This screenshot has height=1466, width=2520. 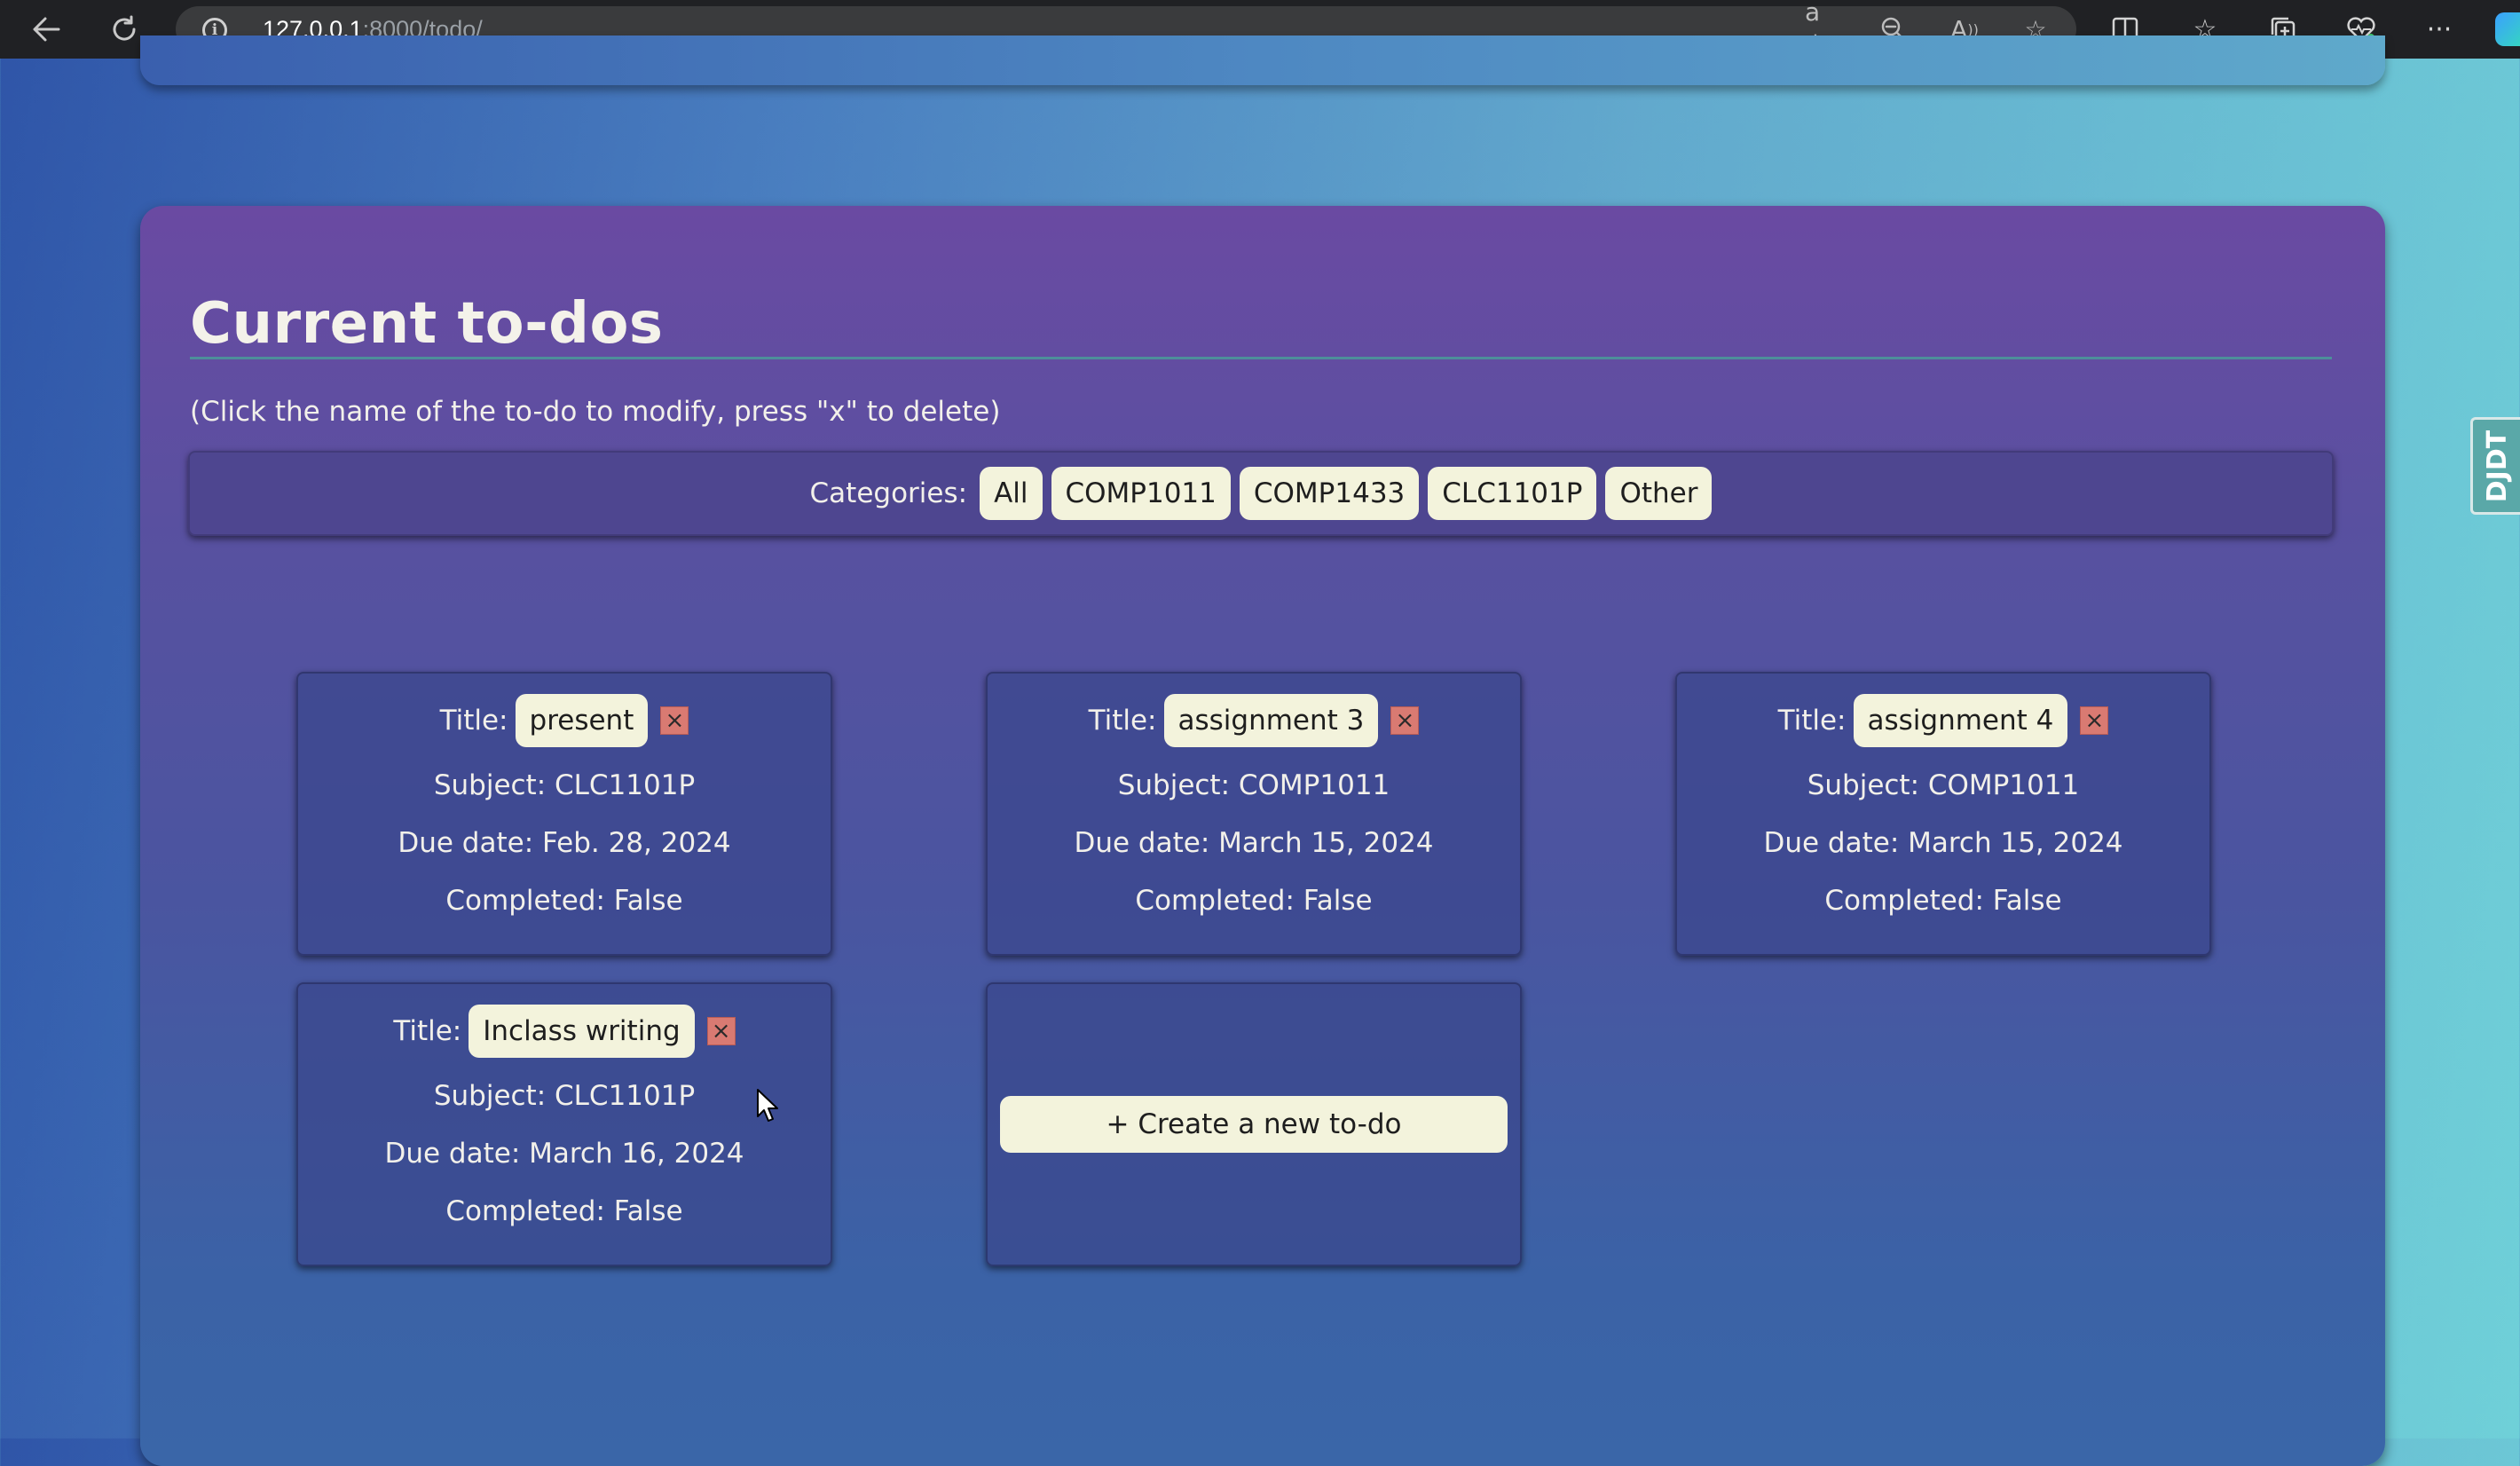 What do you see at coordinates (1659, 494) in the screenshot?
I see `category-other-button: Other` at bounding box center [1659, 494].